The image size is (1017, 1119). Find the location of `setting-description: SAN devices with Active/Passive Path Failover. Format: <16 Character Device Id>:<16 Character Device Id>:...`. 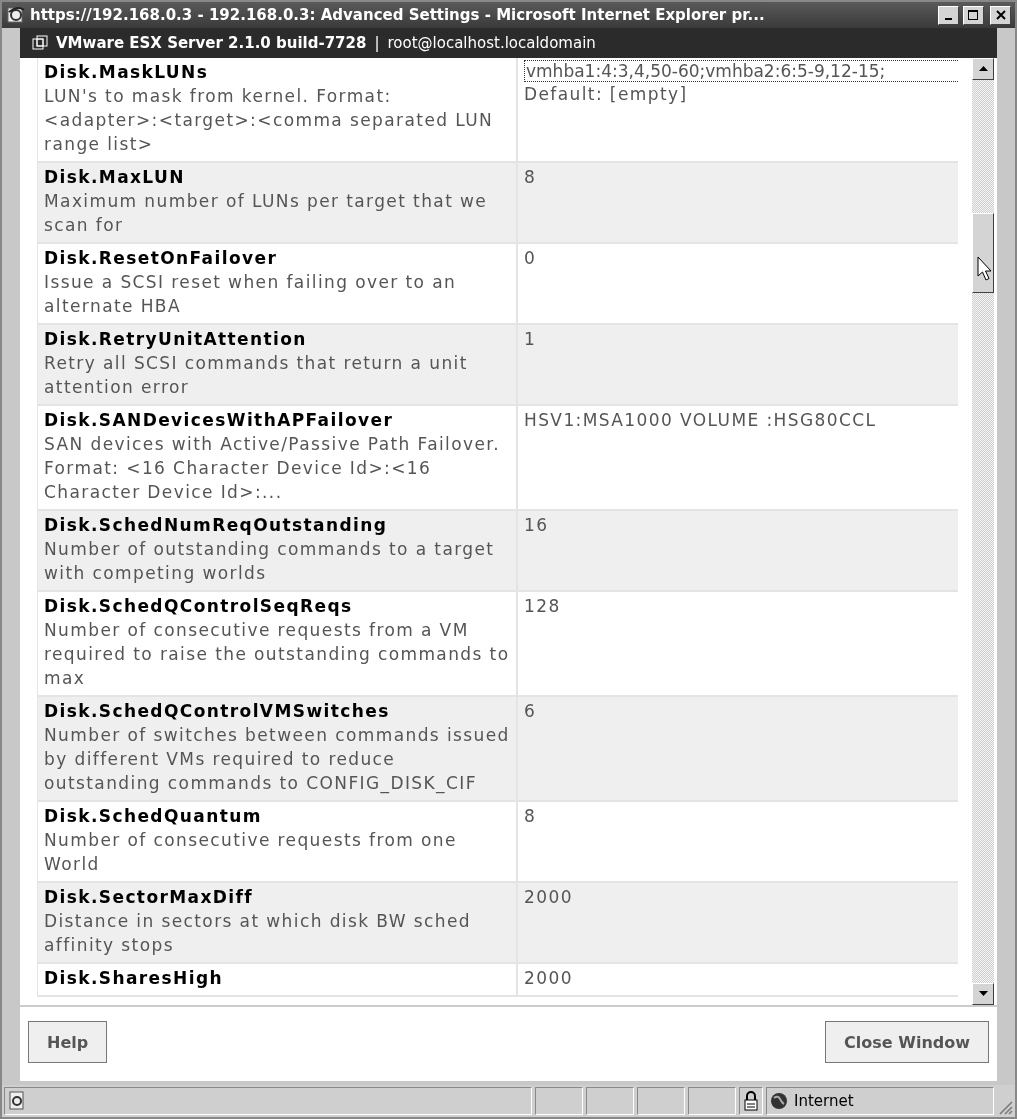

setting-description: SAN devices with Active/Passive Path Failover. Format: <16 Character Device Id>:<16 Character Device Id>:... is located at coordinates (272, 468).